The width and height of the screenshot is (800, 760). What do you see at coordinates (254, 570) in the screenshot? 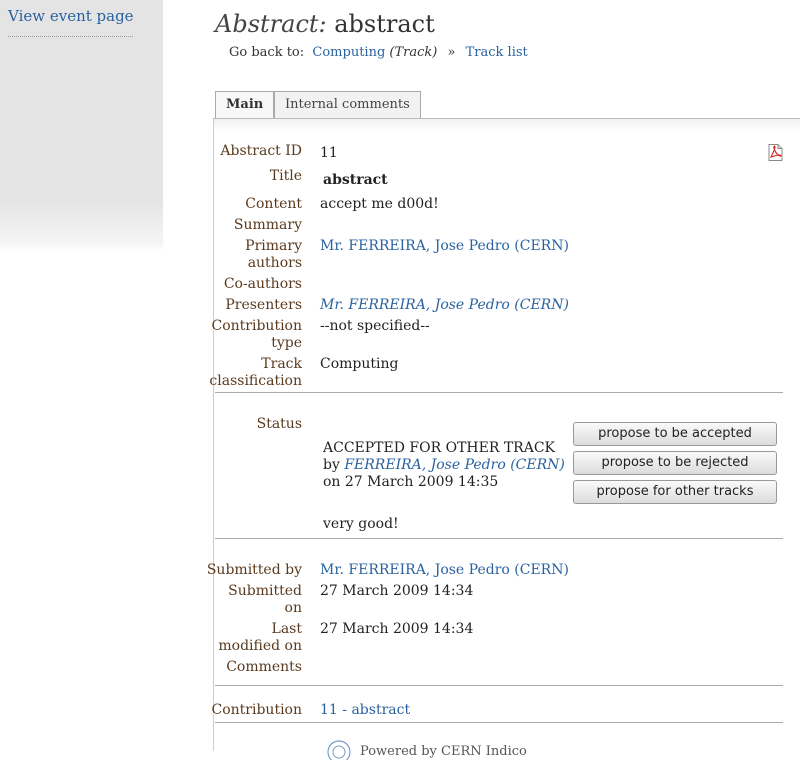
I see `submitted-by-label: Submitted by` at bounding box center [254, 570].